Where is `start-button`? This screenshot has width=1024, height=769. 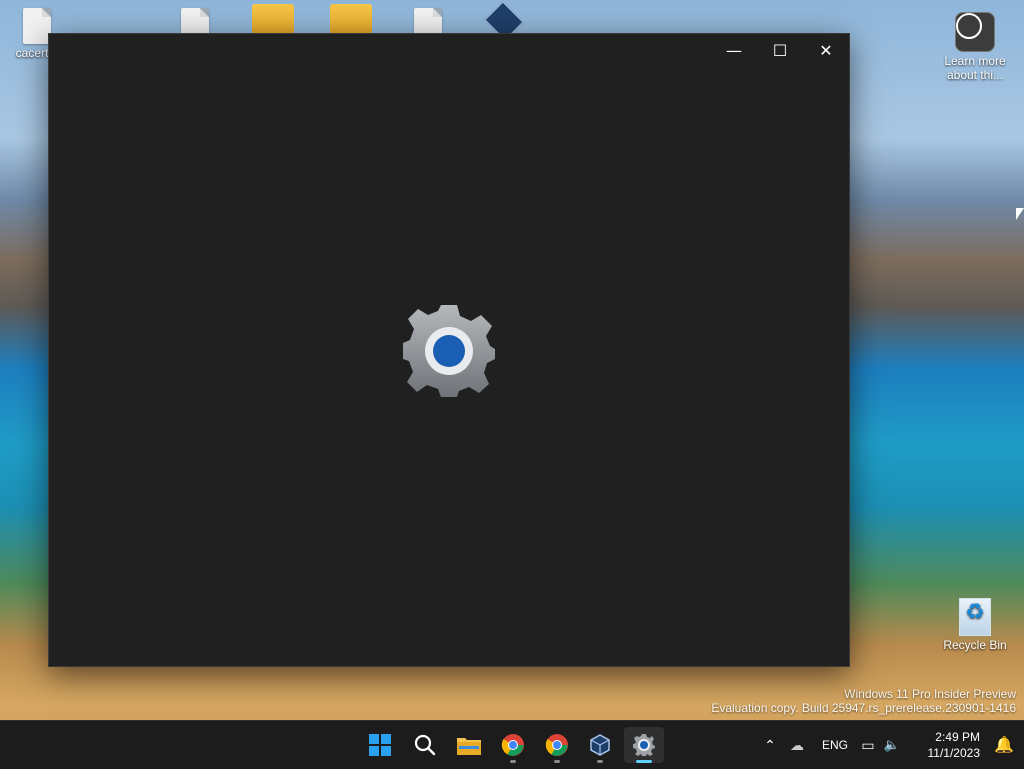 start-button is located at coordinates (380, 745).